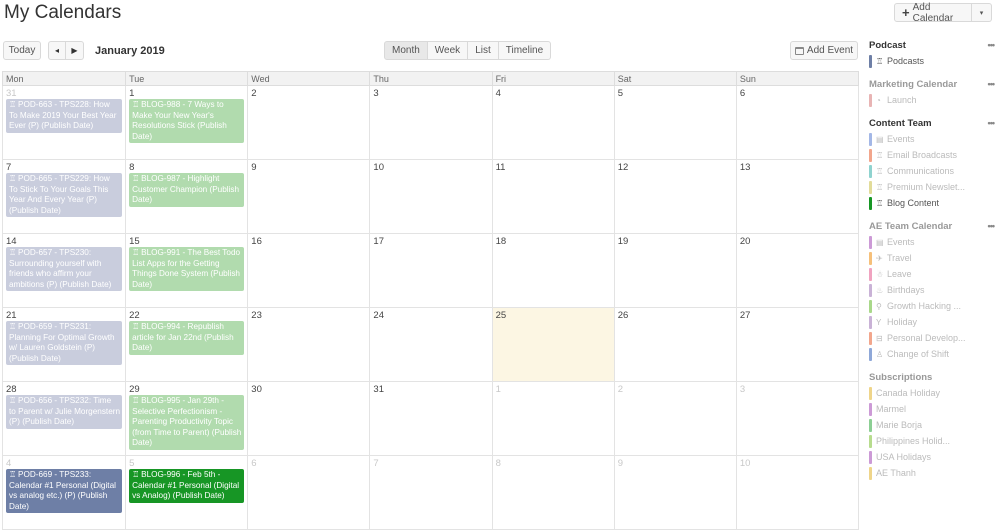 Image resolution: width=1000 pixels, height=531 pixels. What do you see at coordinates (498, 463) in the screenshot?
I see `day-number: 8` at bounding box center [498, 463].